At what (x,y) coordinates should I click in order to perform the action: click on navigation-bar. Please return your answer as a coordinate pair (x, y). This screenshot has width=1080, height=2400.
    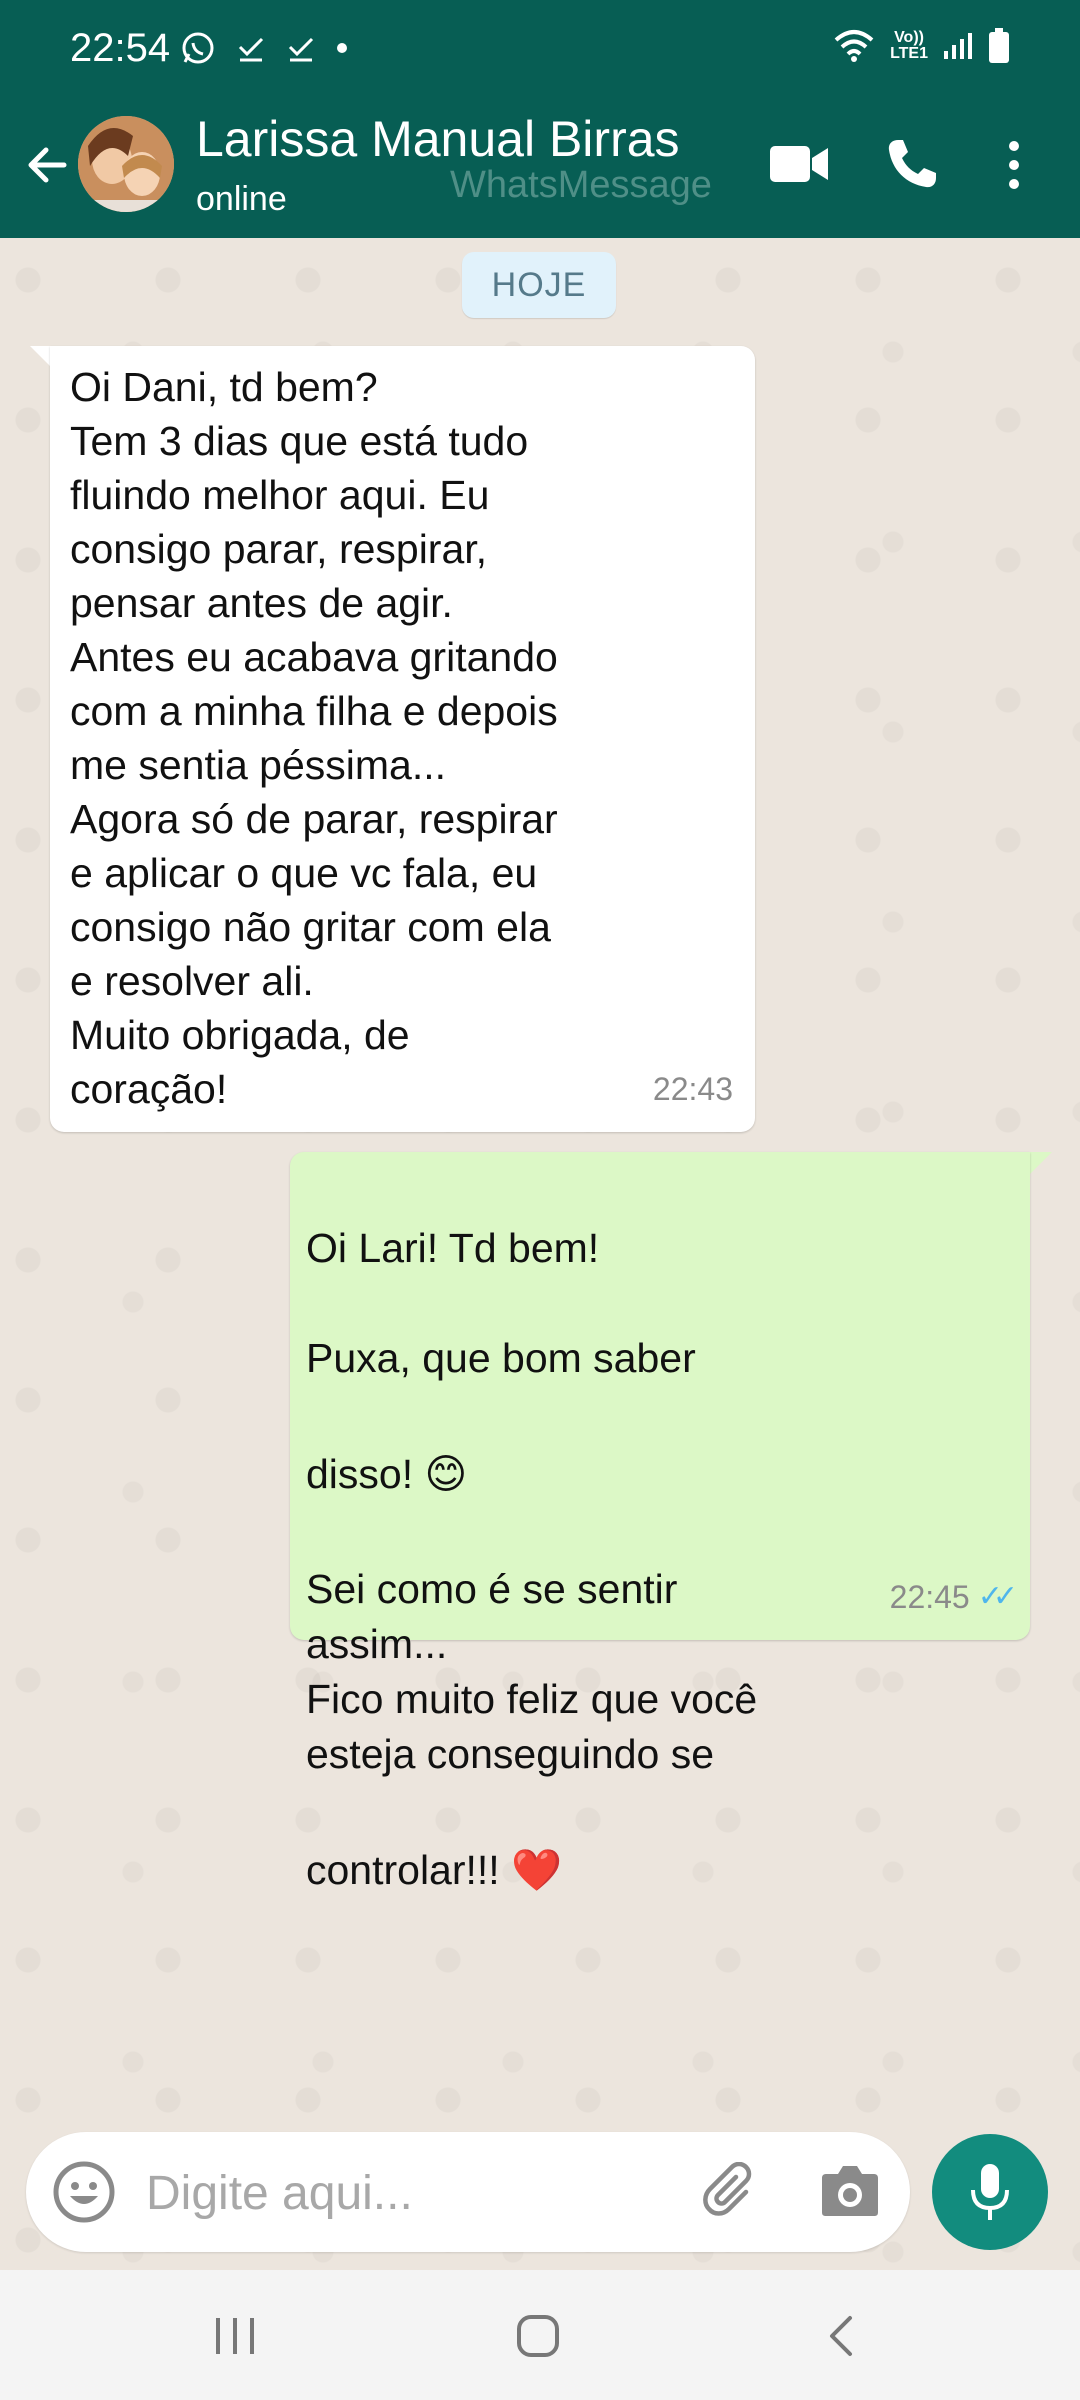
    Looking at the image, I should click on (540, 2335).